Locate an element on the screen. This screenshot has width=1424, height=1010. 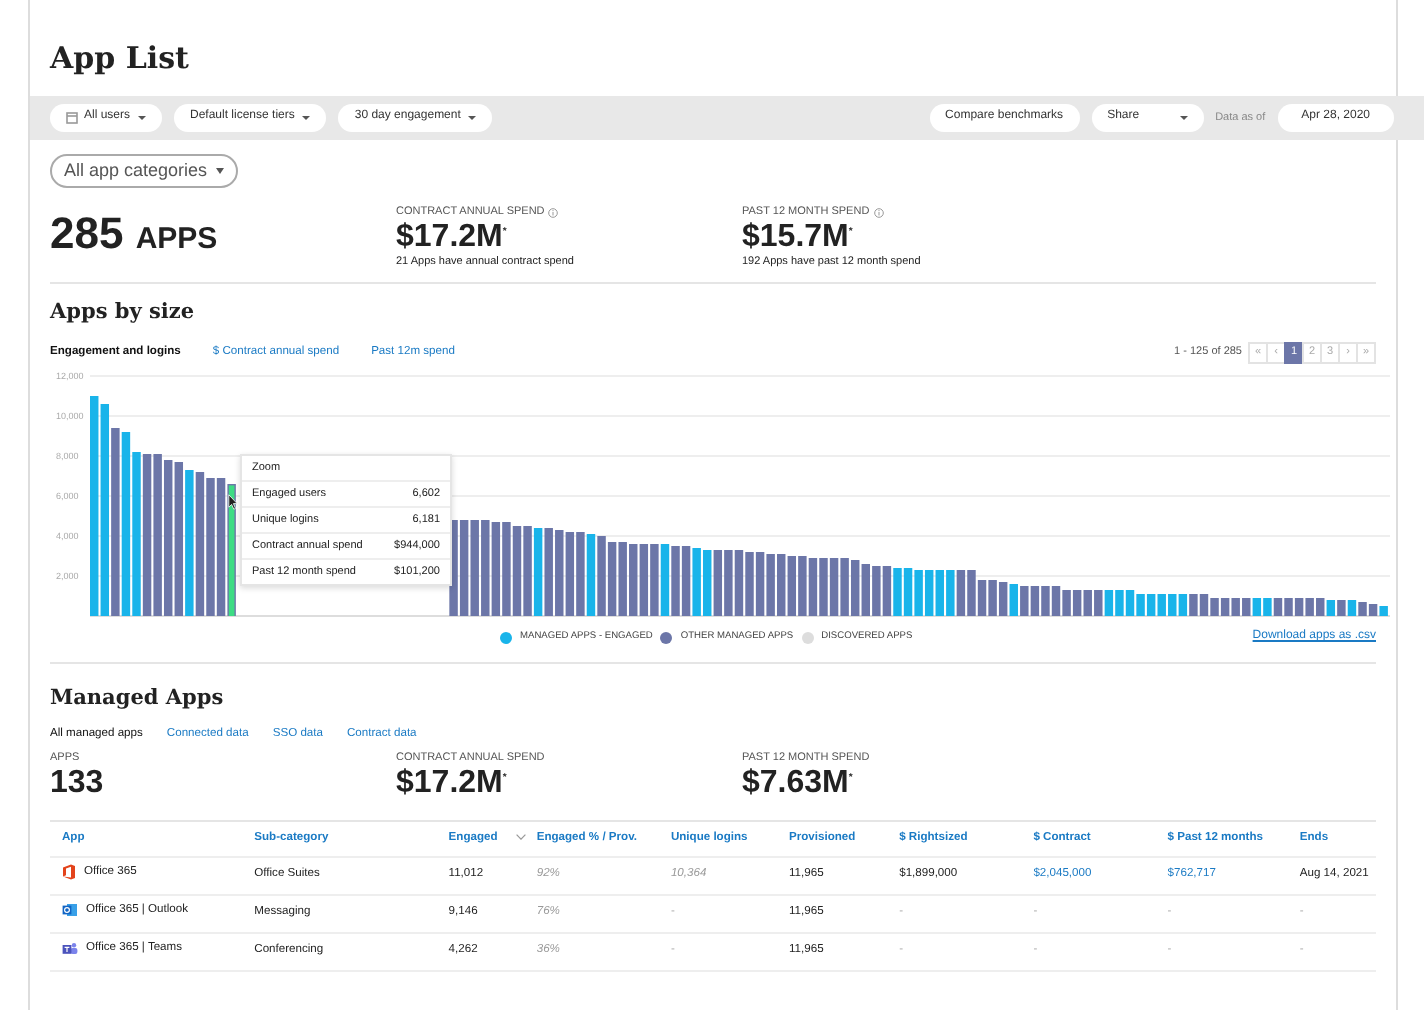
metric-value: 133 is located at coordinates (78, 784).